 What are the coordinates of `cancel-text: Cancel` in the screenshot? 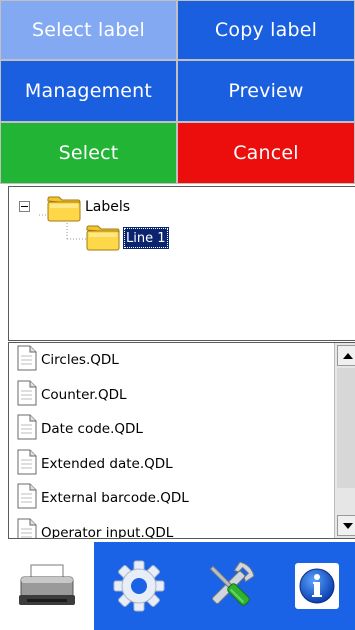 It's located at (266, 153).